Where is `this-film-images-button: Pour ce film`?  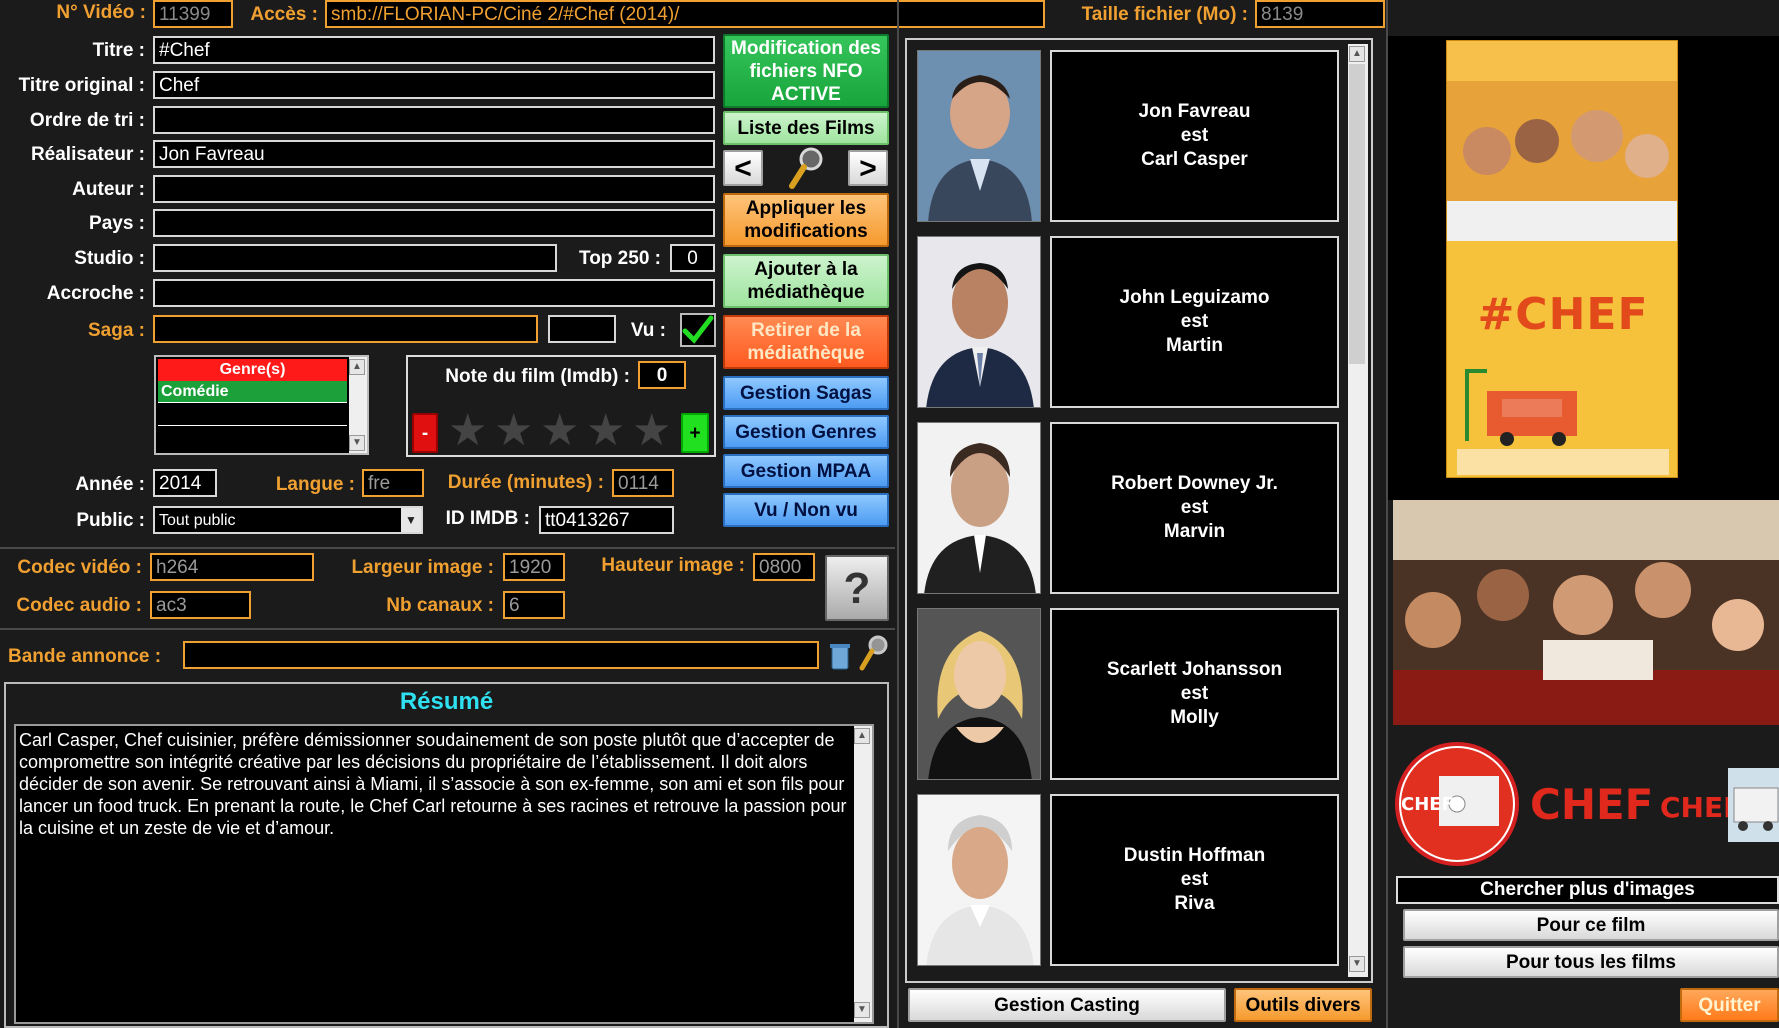
this-film-images-button: Pour ce film is located at coordinates (1591, 925).